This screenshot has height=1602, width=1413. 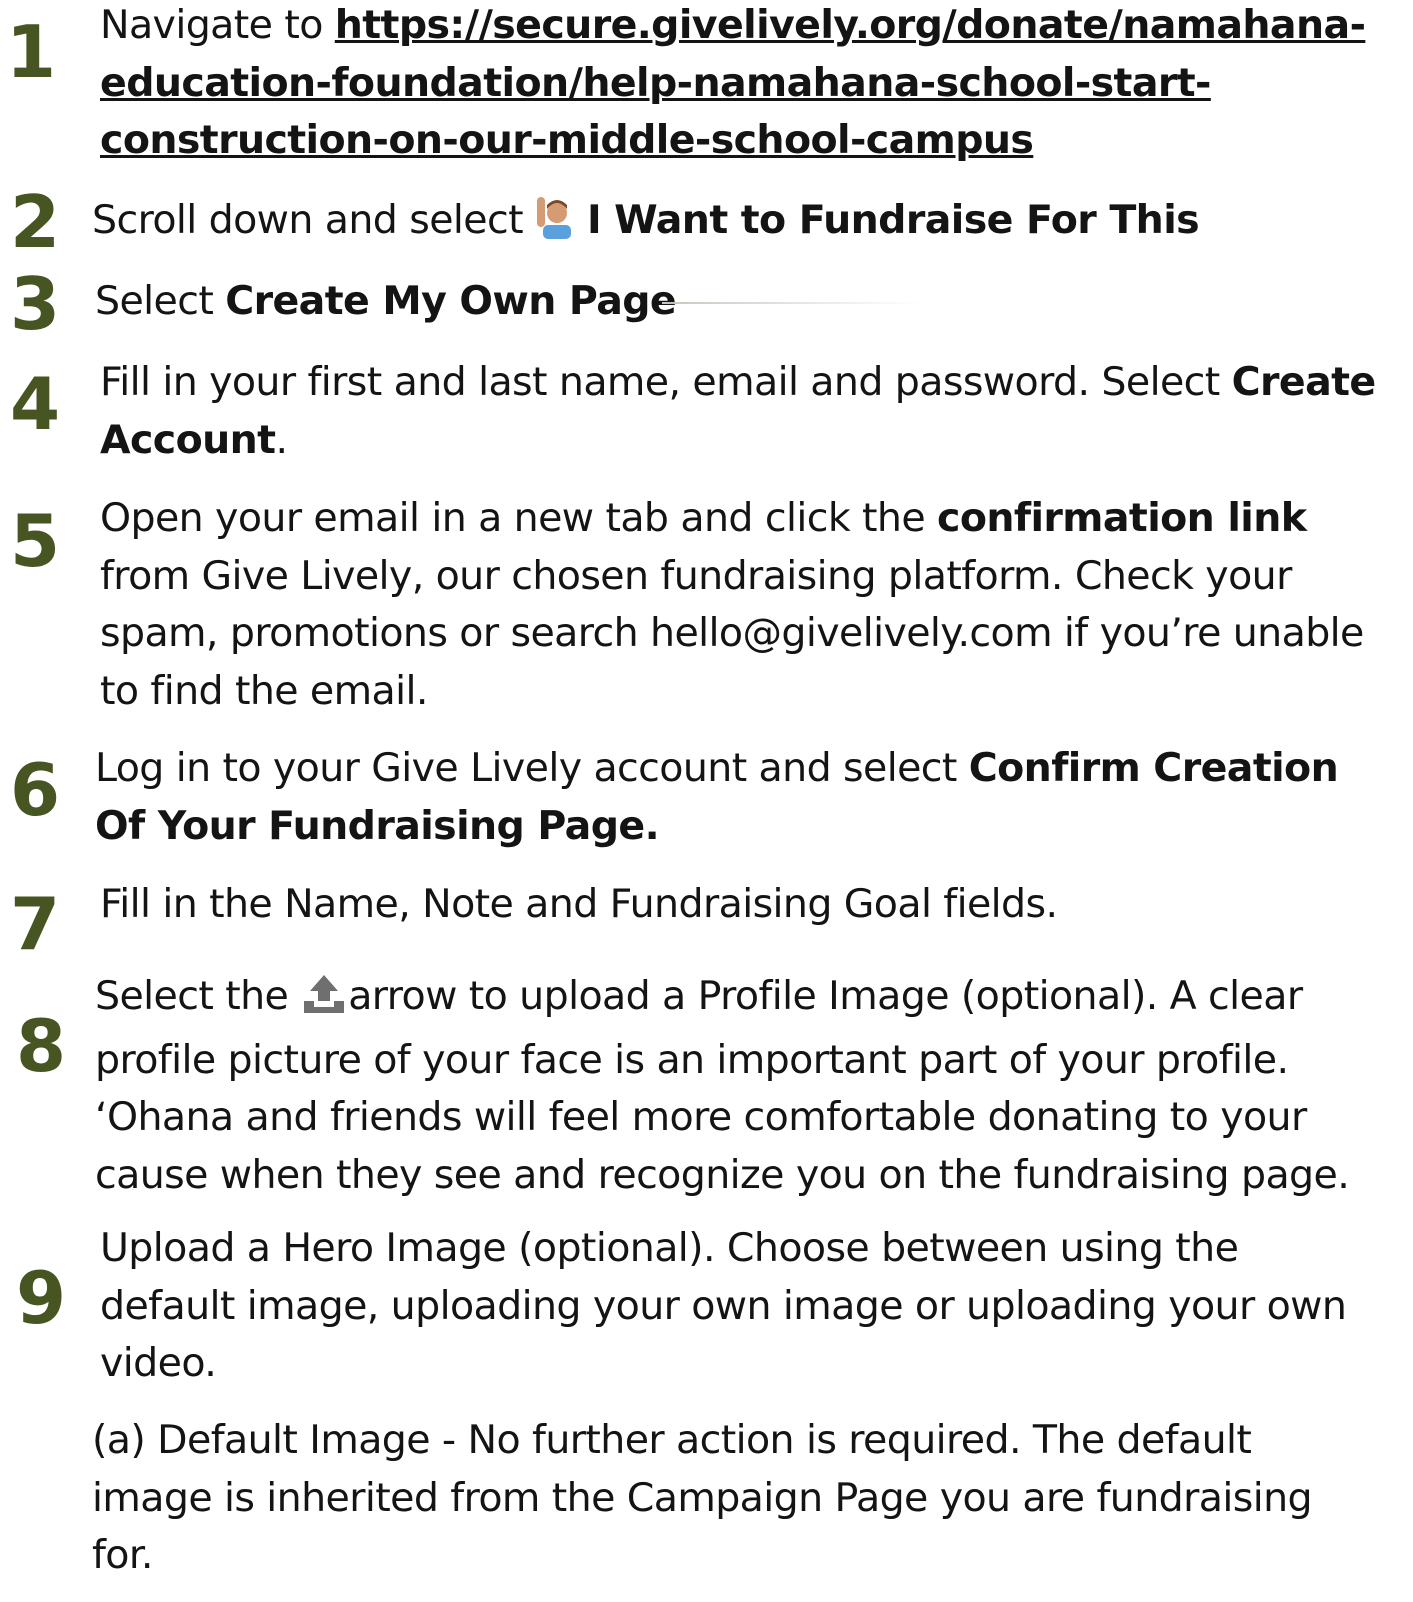 What do you see at coordinates (1304, 382) in the screenshot?
I see `create-label: Create` at bounding box center [1304, 382].